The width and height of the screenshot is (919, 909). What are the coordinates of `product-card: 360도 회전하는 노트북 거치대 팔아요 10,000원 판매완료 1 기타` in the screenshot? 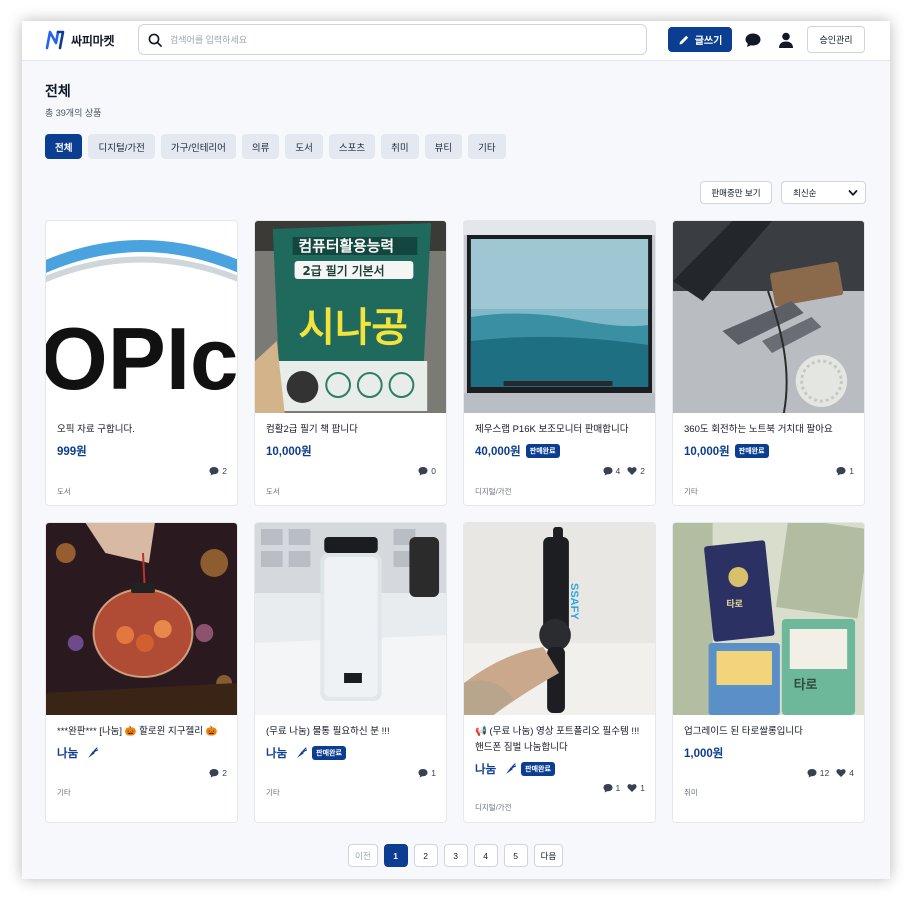 It's located at (768, 363).